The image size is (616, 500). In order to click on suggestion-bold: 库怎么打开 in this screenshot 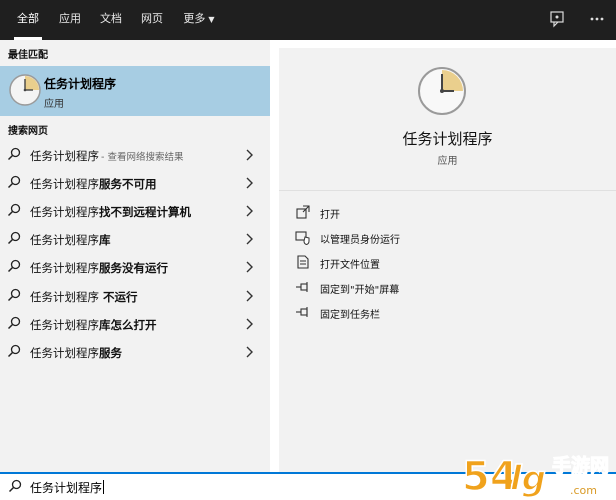, I will do `click(128, 325)`.